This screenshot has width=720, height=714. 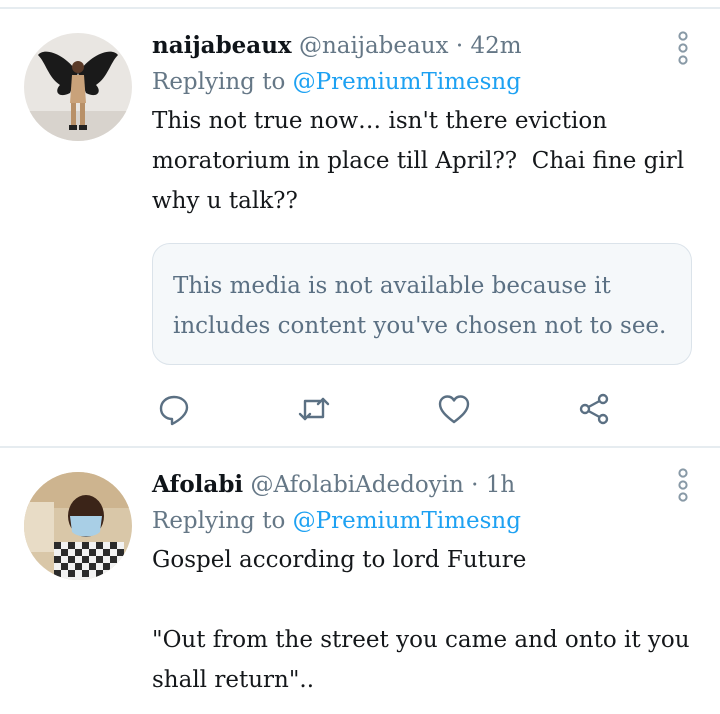 I want to click on retweet-icon, so click(x=314, y=409).